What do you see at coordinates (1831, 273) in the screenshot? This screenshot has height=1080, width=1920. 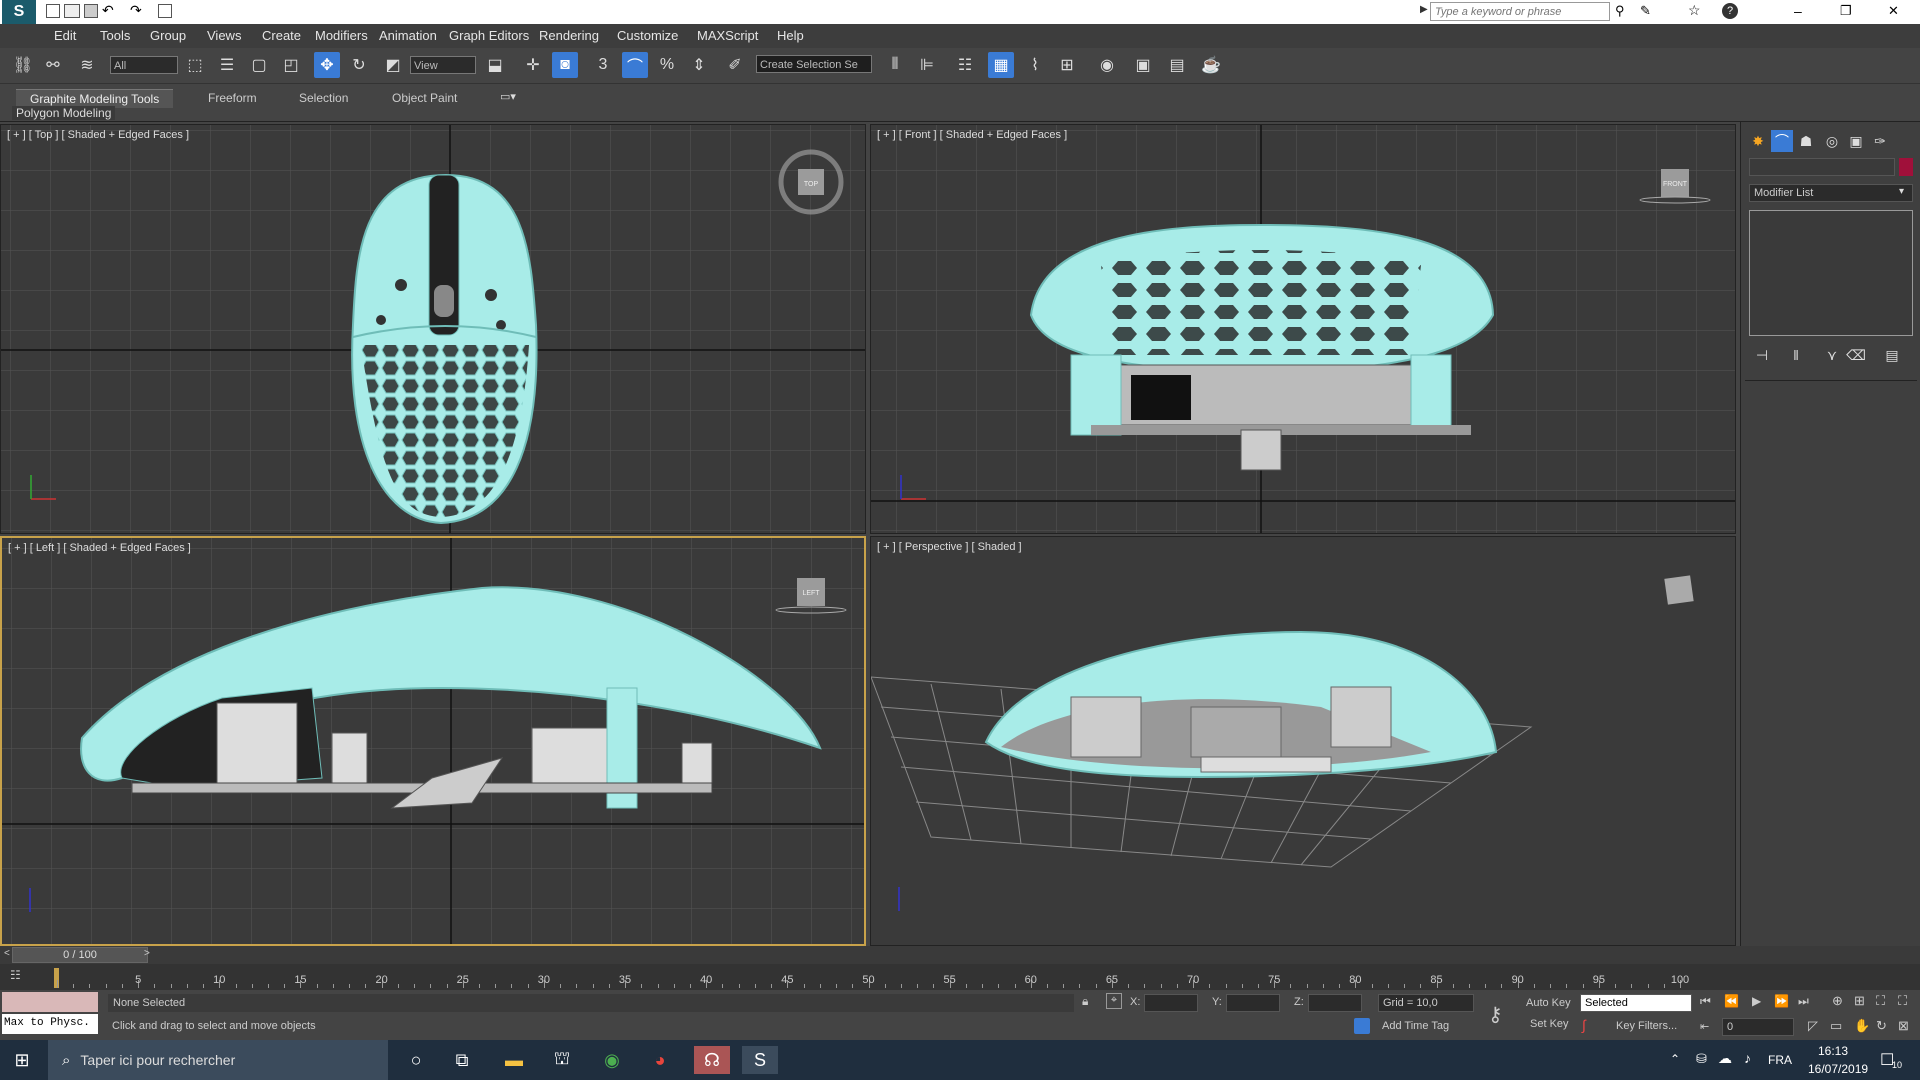 I see `modifier-stack` at bounding box center [1831, 273].